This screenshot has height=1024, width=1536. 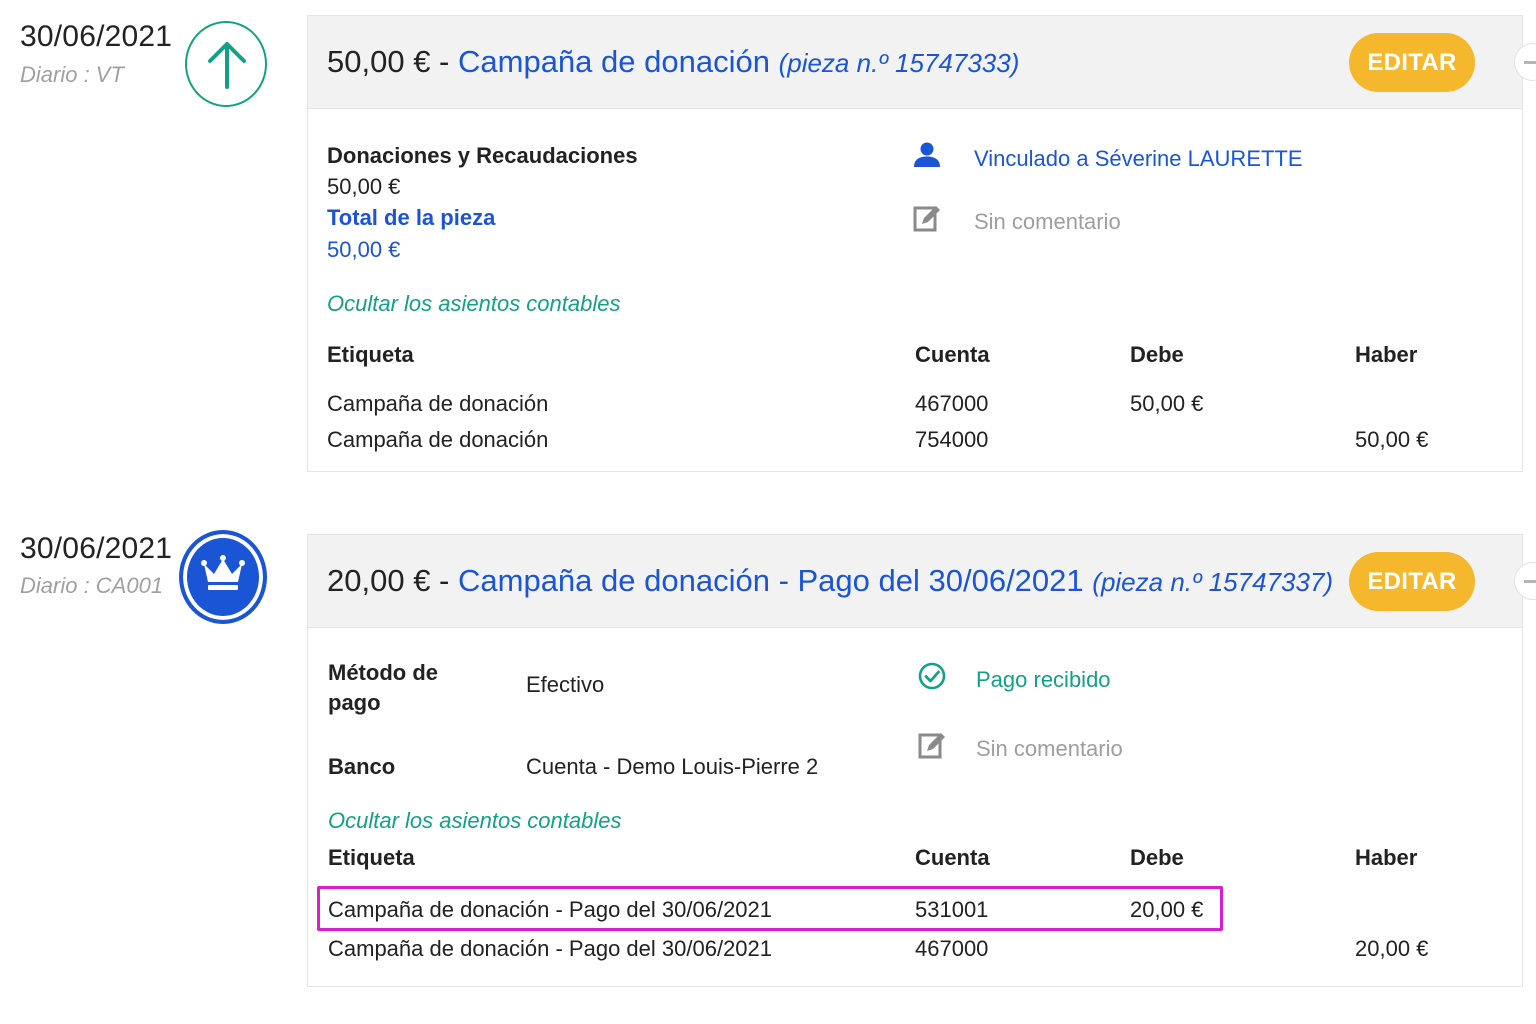 I want to click on total-amount: 50,00 €, so click(x=364, y=249).